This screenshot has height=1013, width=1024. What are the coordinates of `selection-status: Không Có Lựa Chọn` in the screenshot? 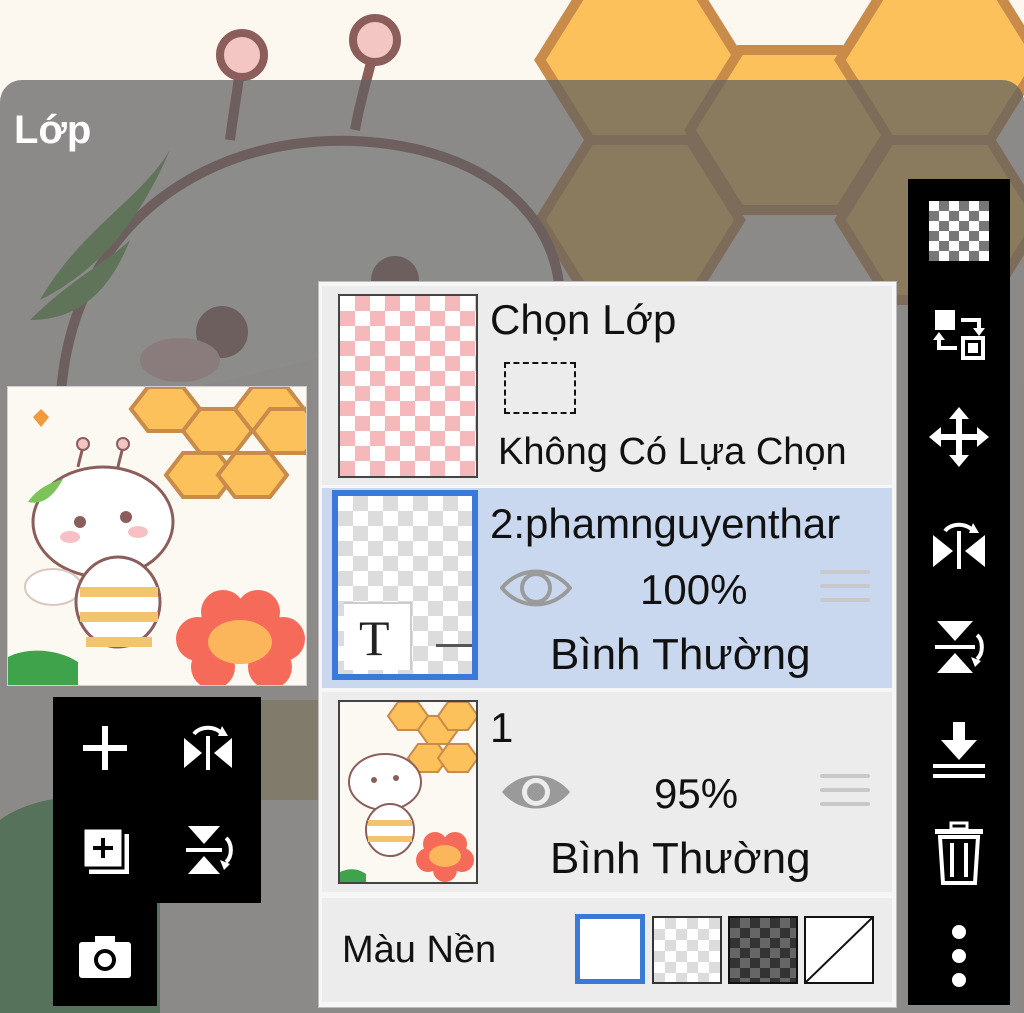 It's located at (672, 452).